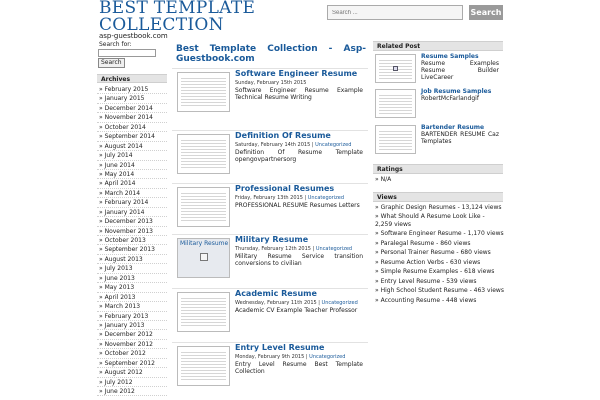  I want to click on post-title-link: Definition Of Resume, so click(283, 135).